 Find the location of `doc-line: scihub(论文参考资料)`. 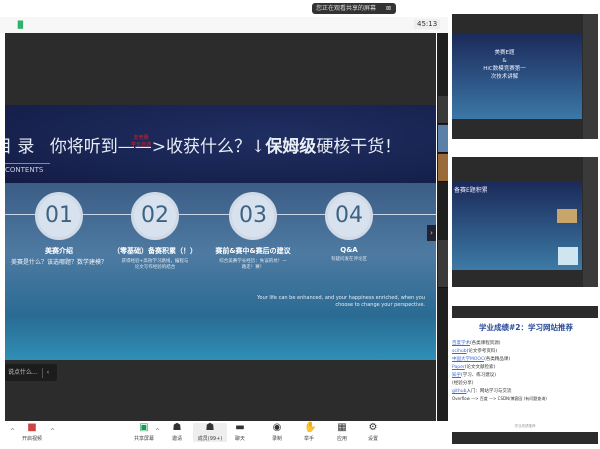

doc-line: scihub(论文参考资料) is located at coordinates (474, 351).